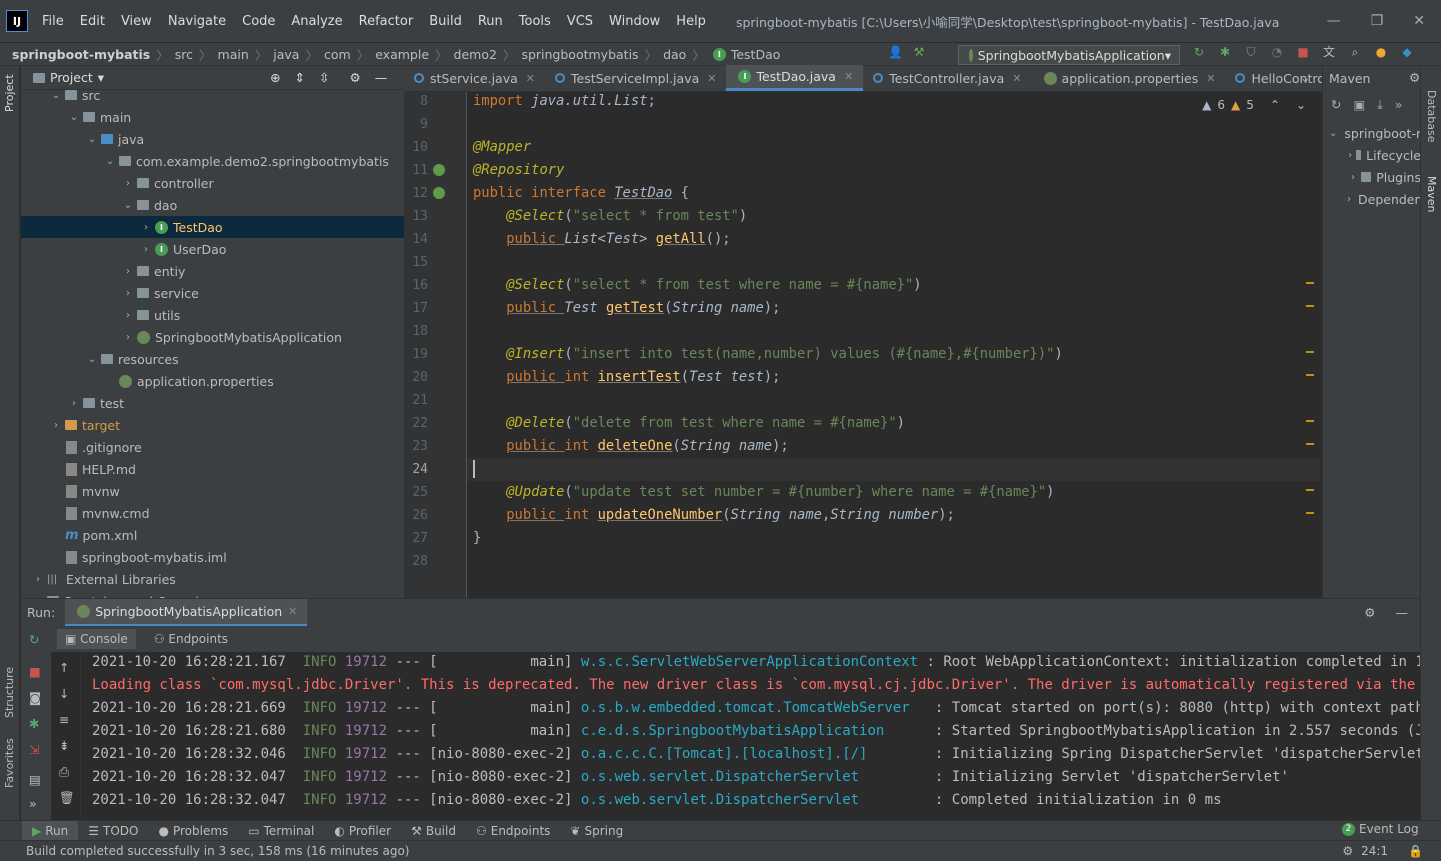 The height and width of the screenshot is (861, 1441). Describe the element at coordinates (34, 749) in the screenshot. I see `exit-icon: ⇲` at that location.